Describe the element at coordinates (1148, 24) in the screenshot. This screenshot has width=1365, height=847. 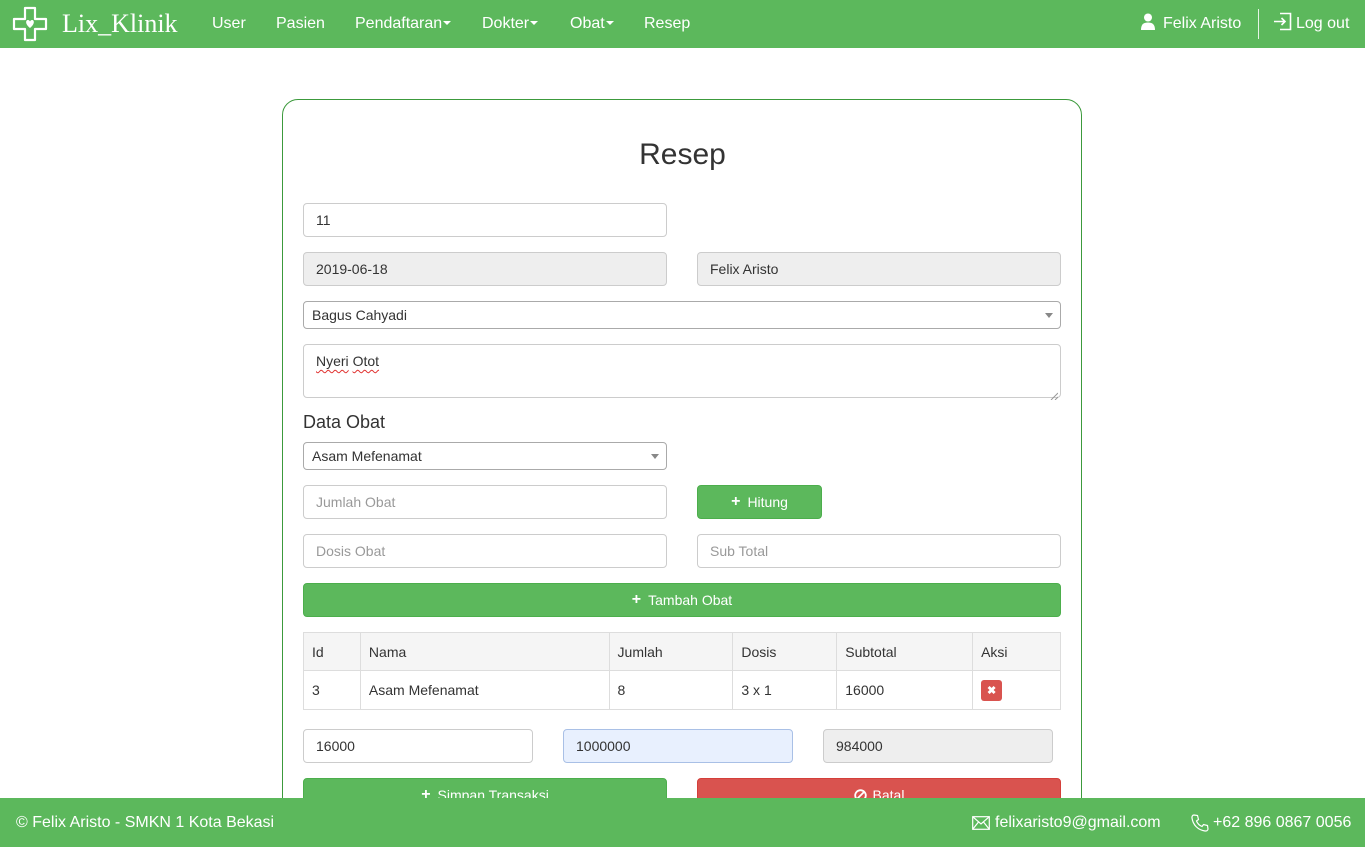
I see `user-icon` at that location.